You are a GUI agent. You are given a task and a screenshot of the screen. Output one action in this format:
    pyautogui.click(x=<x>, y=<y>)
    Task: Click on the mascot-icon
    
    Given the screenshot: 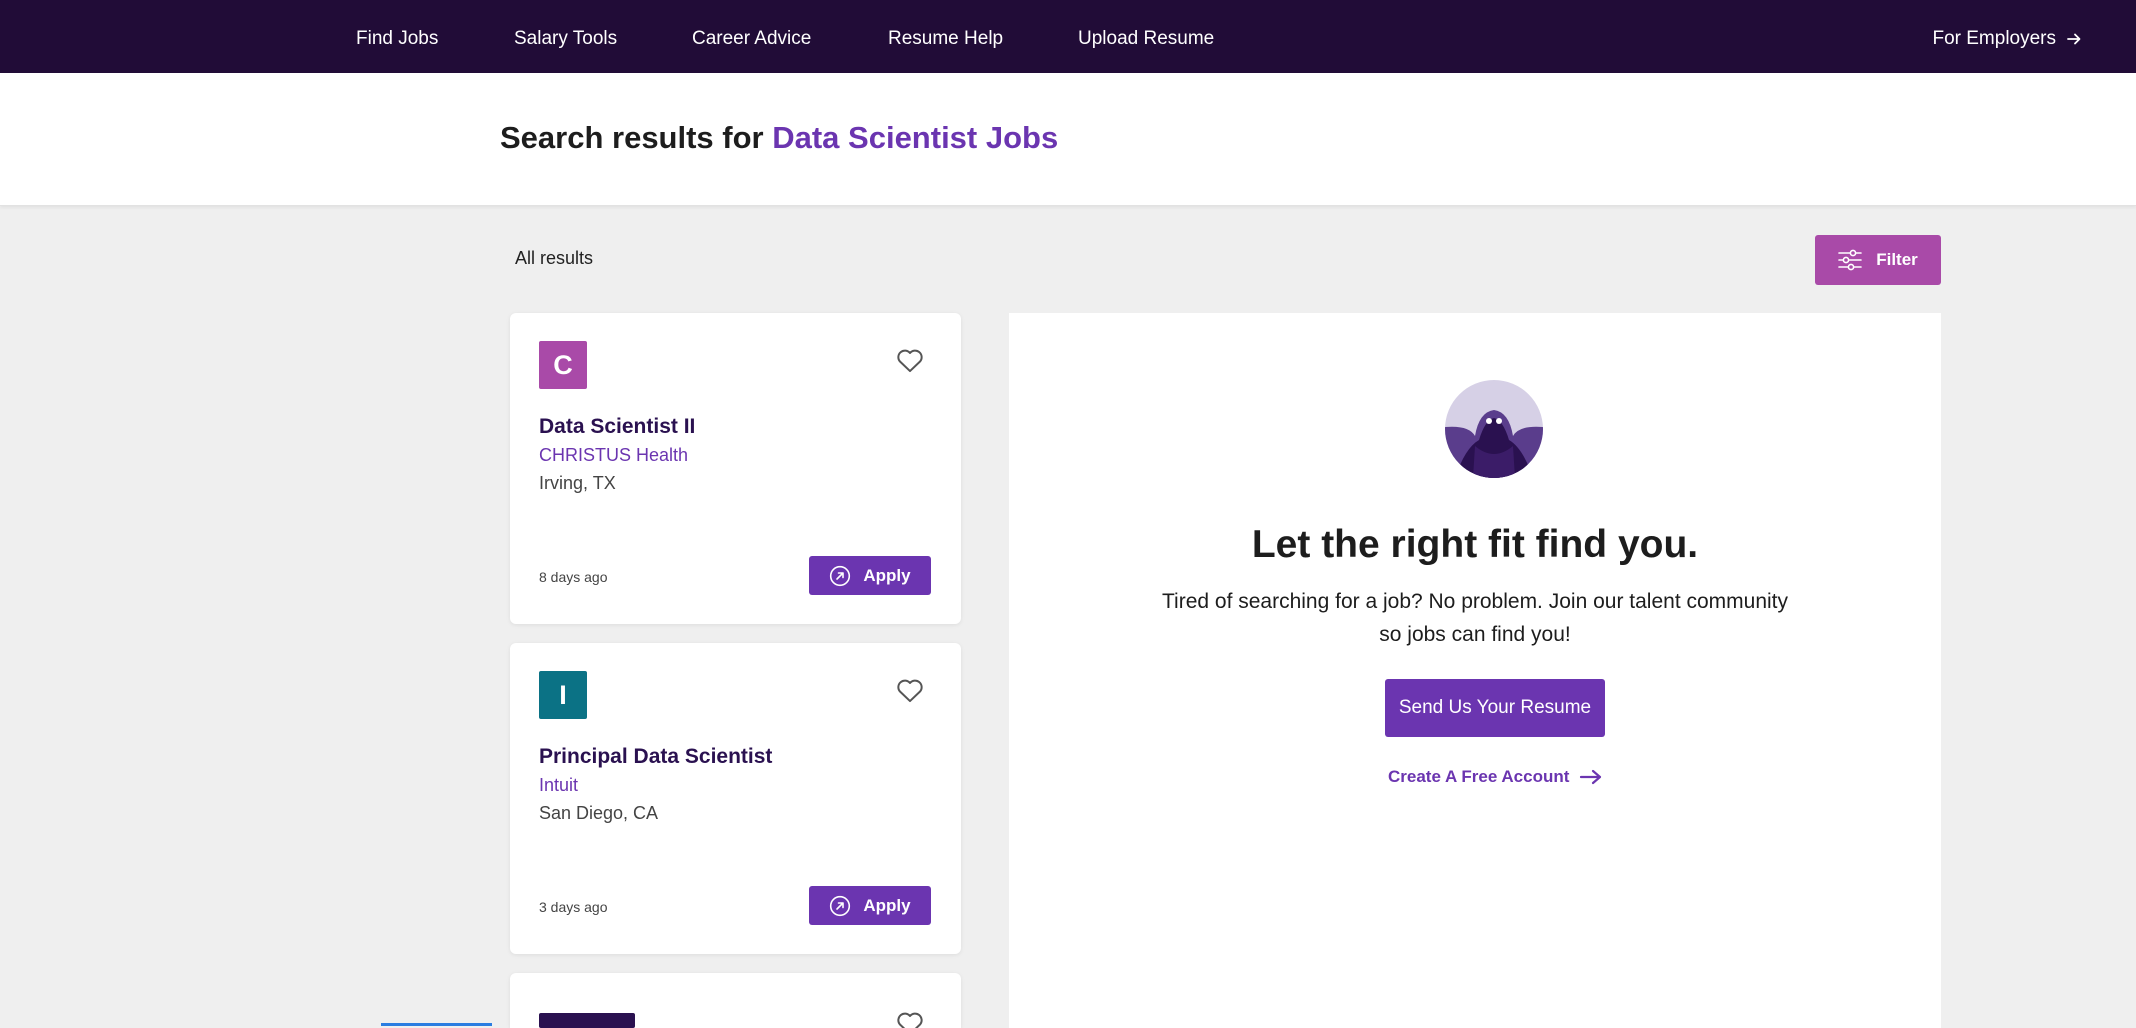 What is the action you would take?
    pyautogui.click(x=1494, y=429)
    